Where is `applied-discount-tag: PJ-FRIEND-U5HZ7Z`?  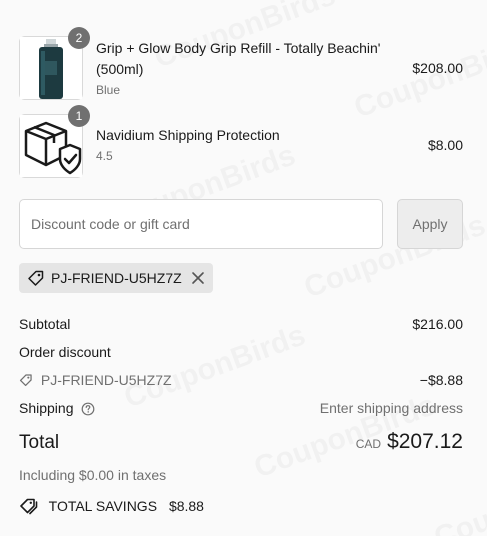
applied-discount-tag: PJ-FRIEND-U5HZ7Z is located at coordinates (116, 278).